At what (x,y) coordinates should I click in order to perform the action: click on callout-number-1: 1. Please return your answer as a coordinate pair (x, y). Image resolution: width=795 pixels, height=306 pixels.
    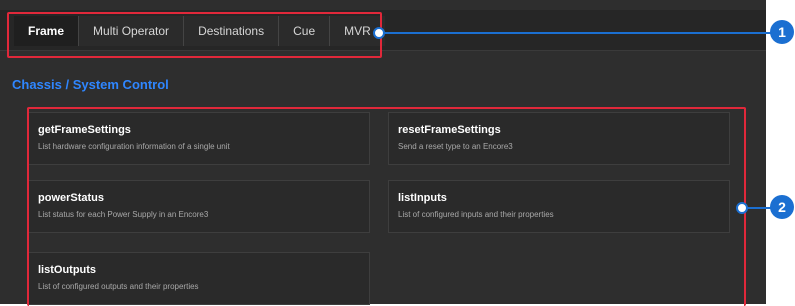
    Looking at the image, I should click on (782, 32).